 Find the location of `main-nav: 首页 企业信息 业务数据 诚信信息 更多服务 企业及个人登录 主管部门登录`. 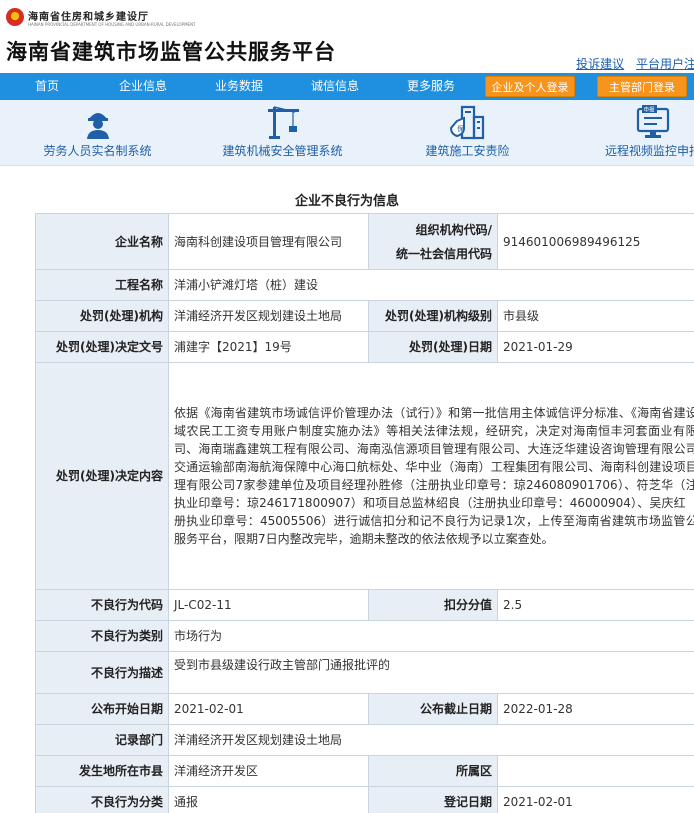

main-nav: 首页 企业信息 业务数据 诚信信息 更多服务 企业及个人登录 主管部门登录 is located at coordinates (347, 86).